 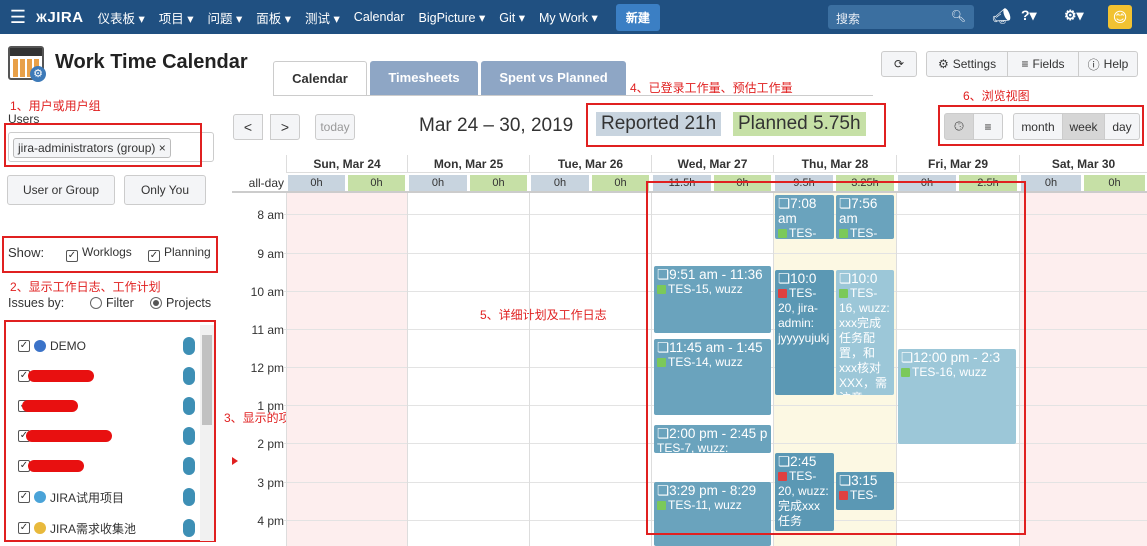 What do you see at coordinates (27, 64) in the screenshot?
I see `calendar-app-icon: ⚙` at bounding box center [27, 64].